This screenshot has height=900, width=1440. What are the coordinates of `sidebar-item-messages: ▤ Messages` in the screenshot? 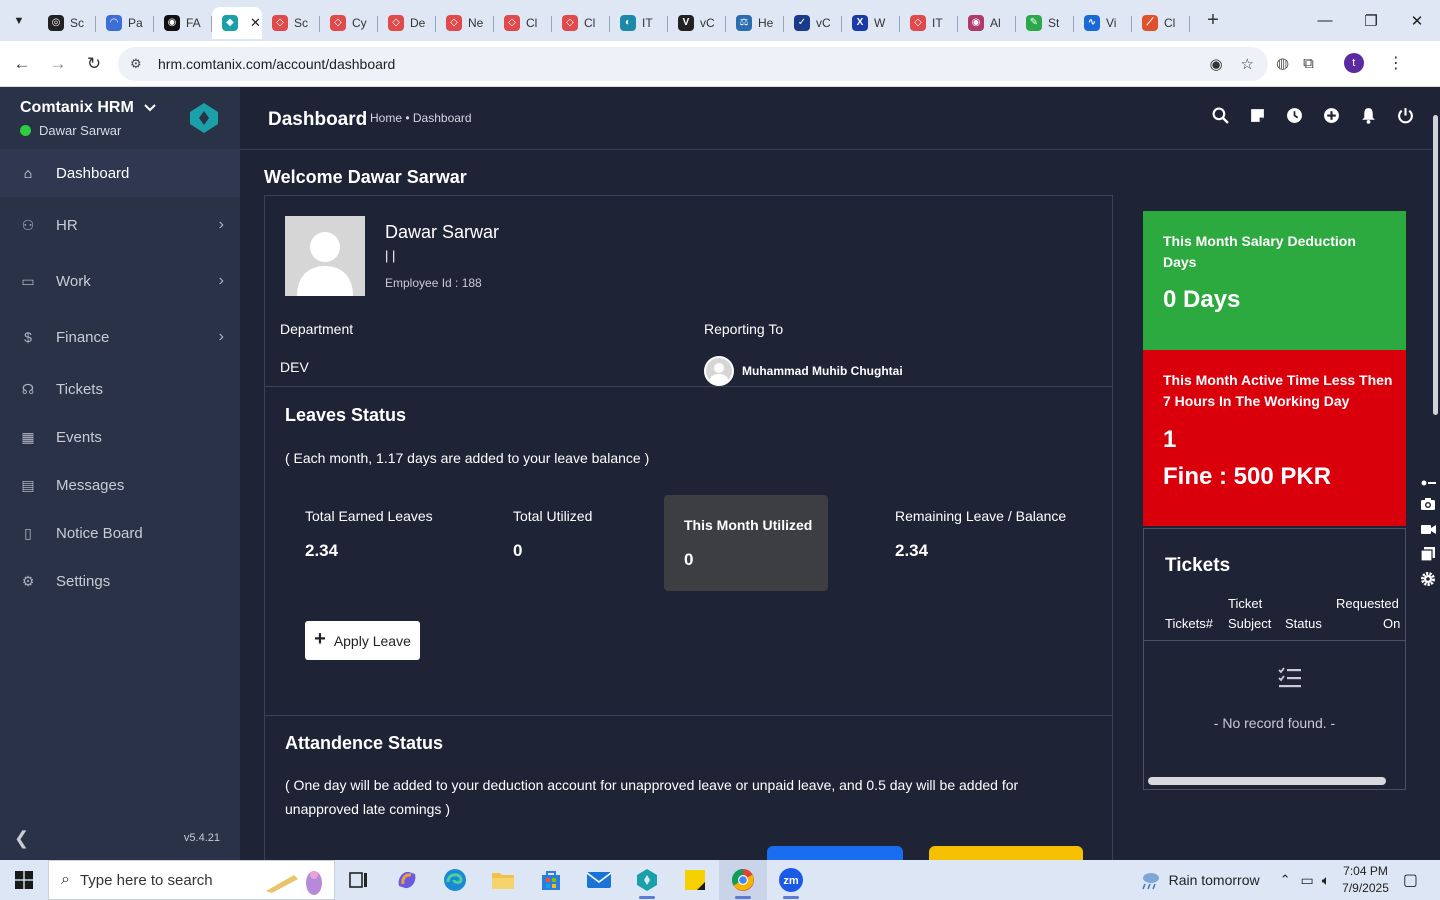 It's located at (120, 485).